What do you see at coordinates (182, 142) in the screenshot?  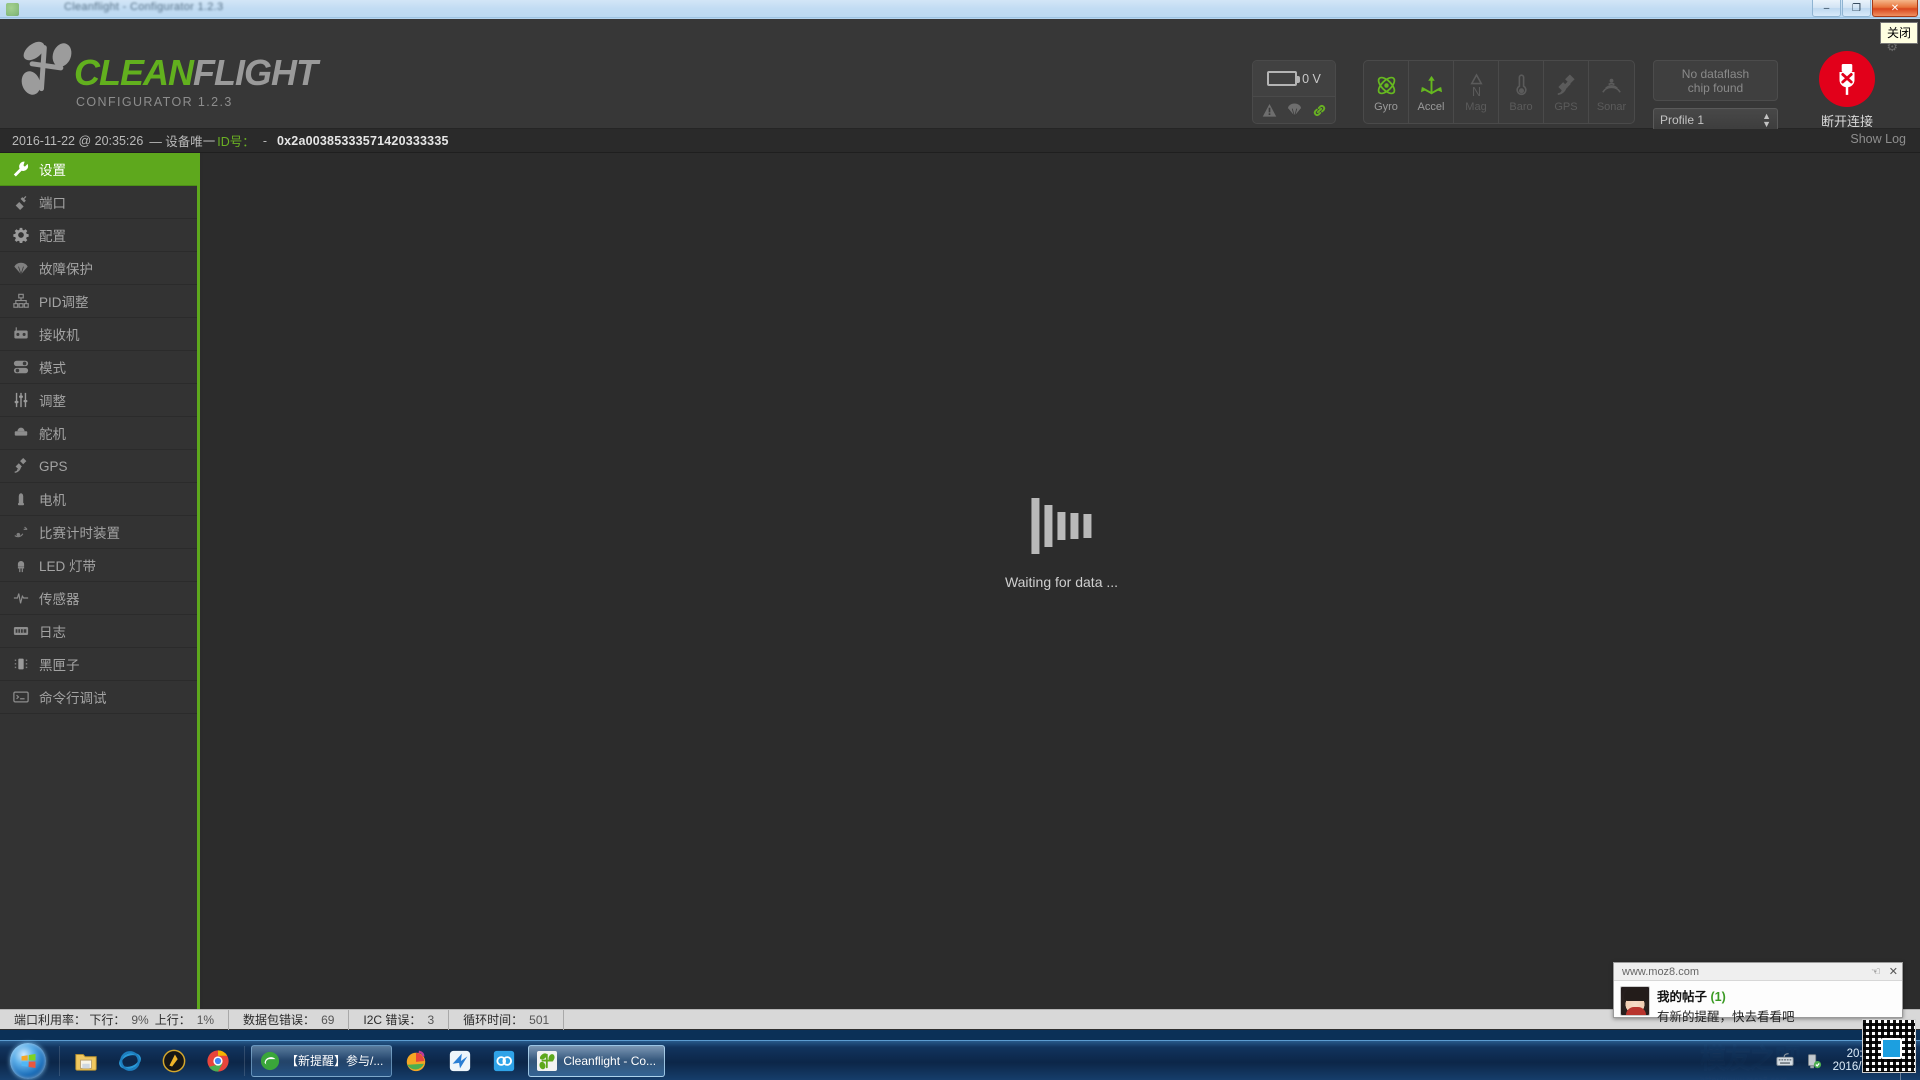 I see `info-separator: — 设备唯一` at bounding box center [182, 142].